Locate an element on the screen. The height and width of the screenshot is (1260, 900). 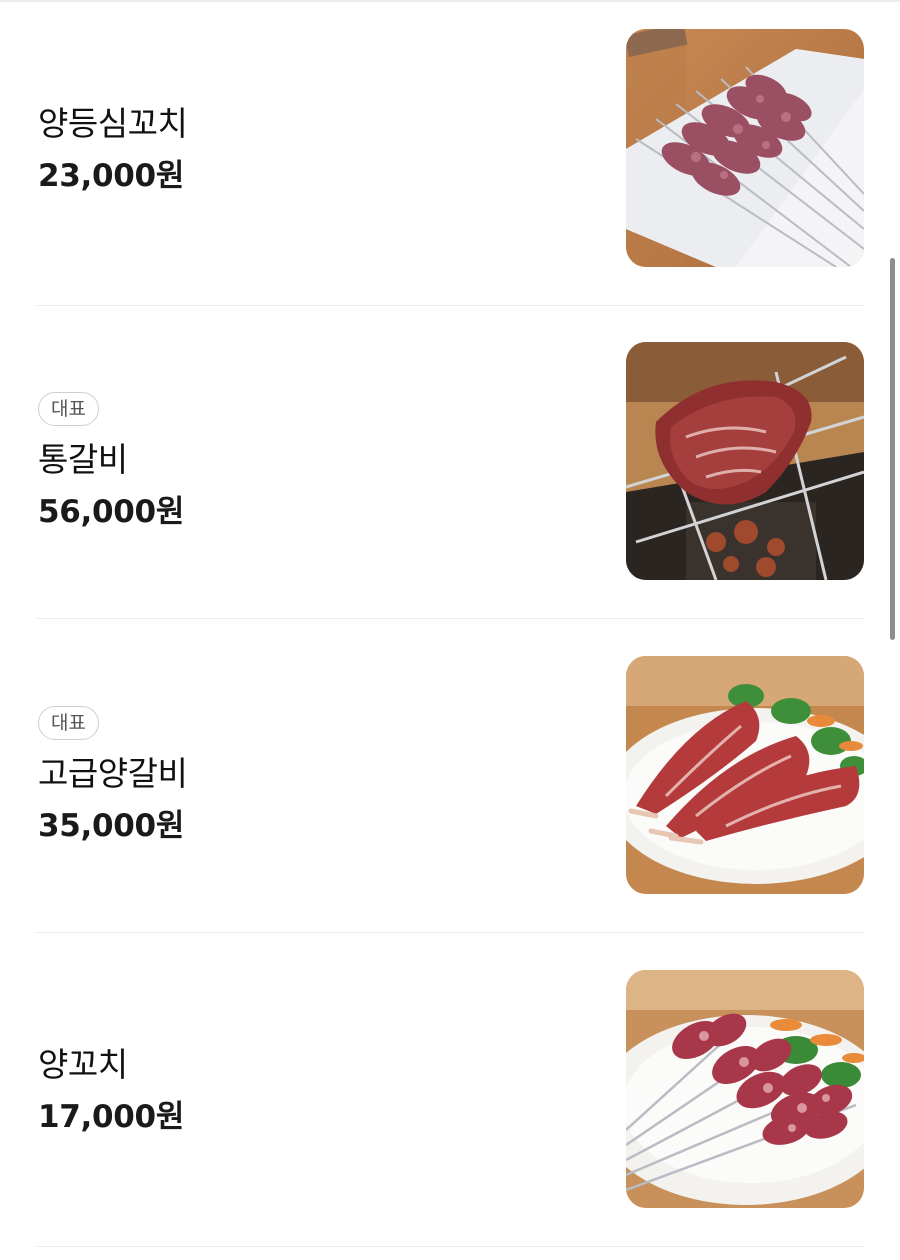
lamb-loin-skewers-photo is located at coordinates (745, 148).